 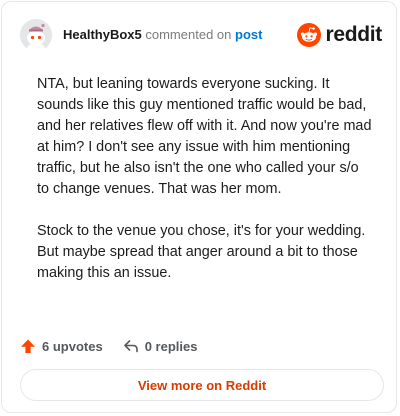 I want to click on comment-actions: 6 upvotes 0 replies, so click(x=108, y=346).